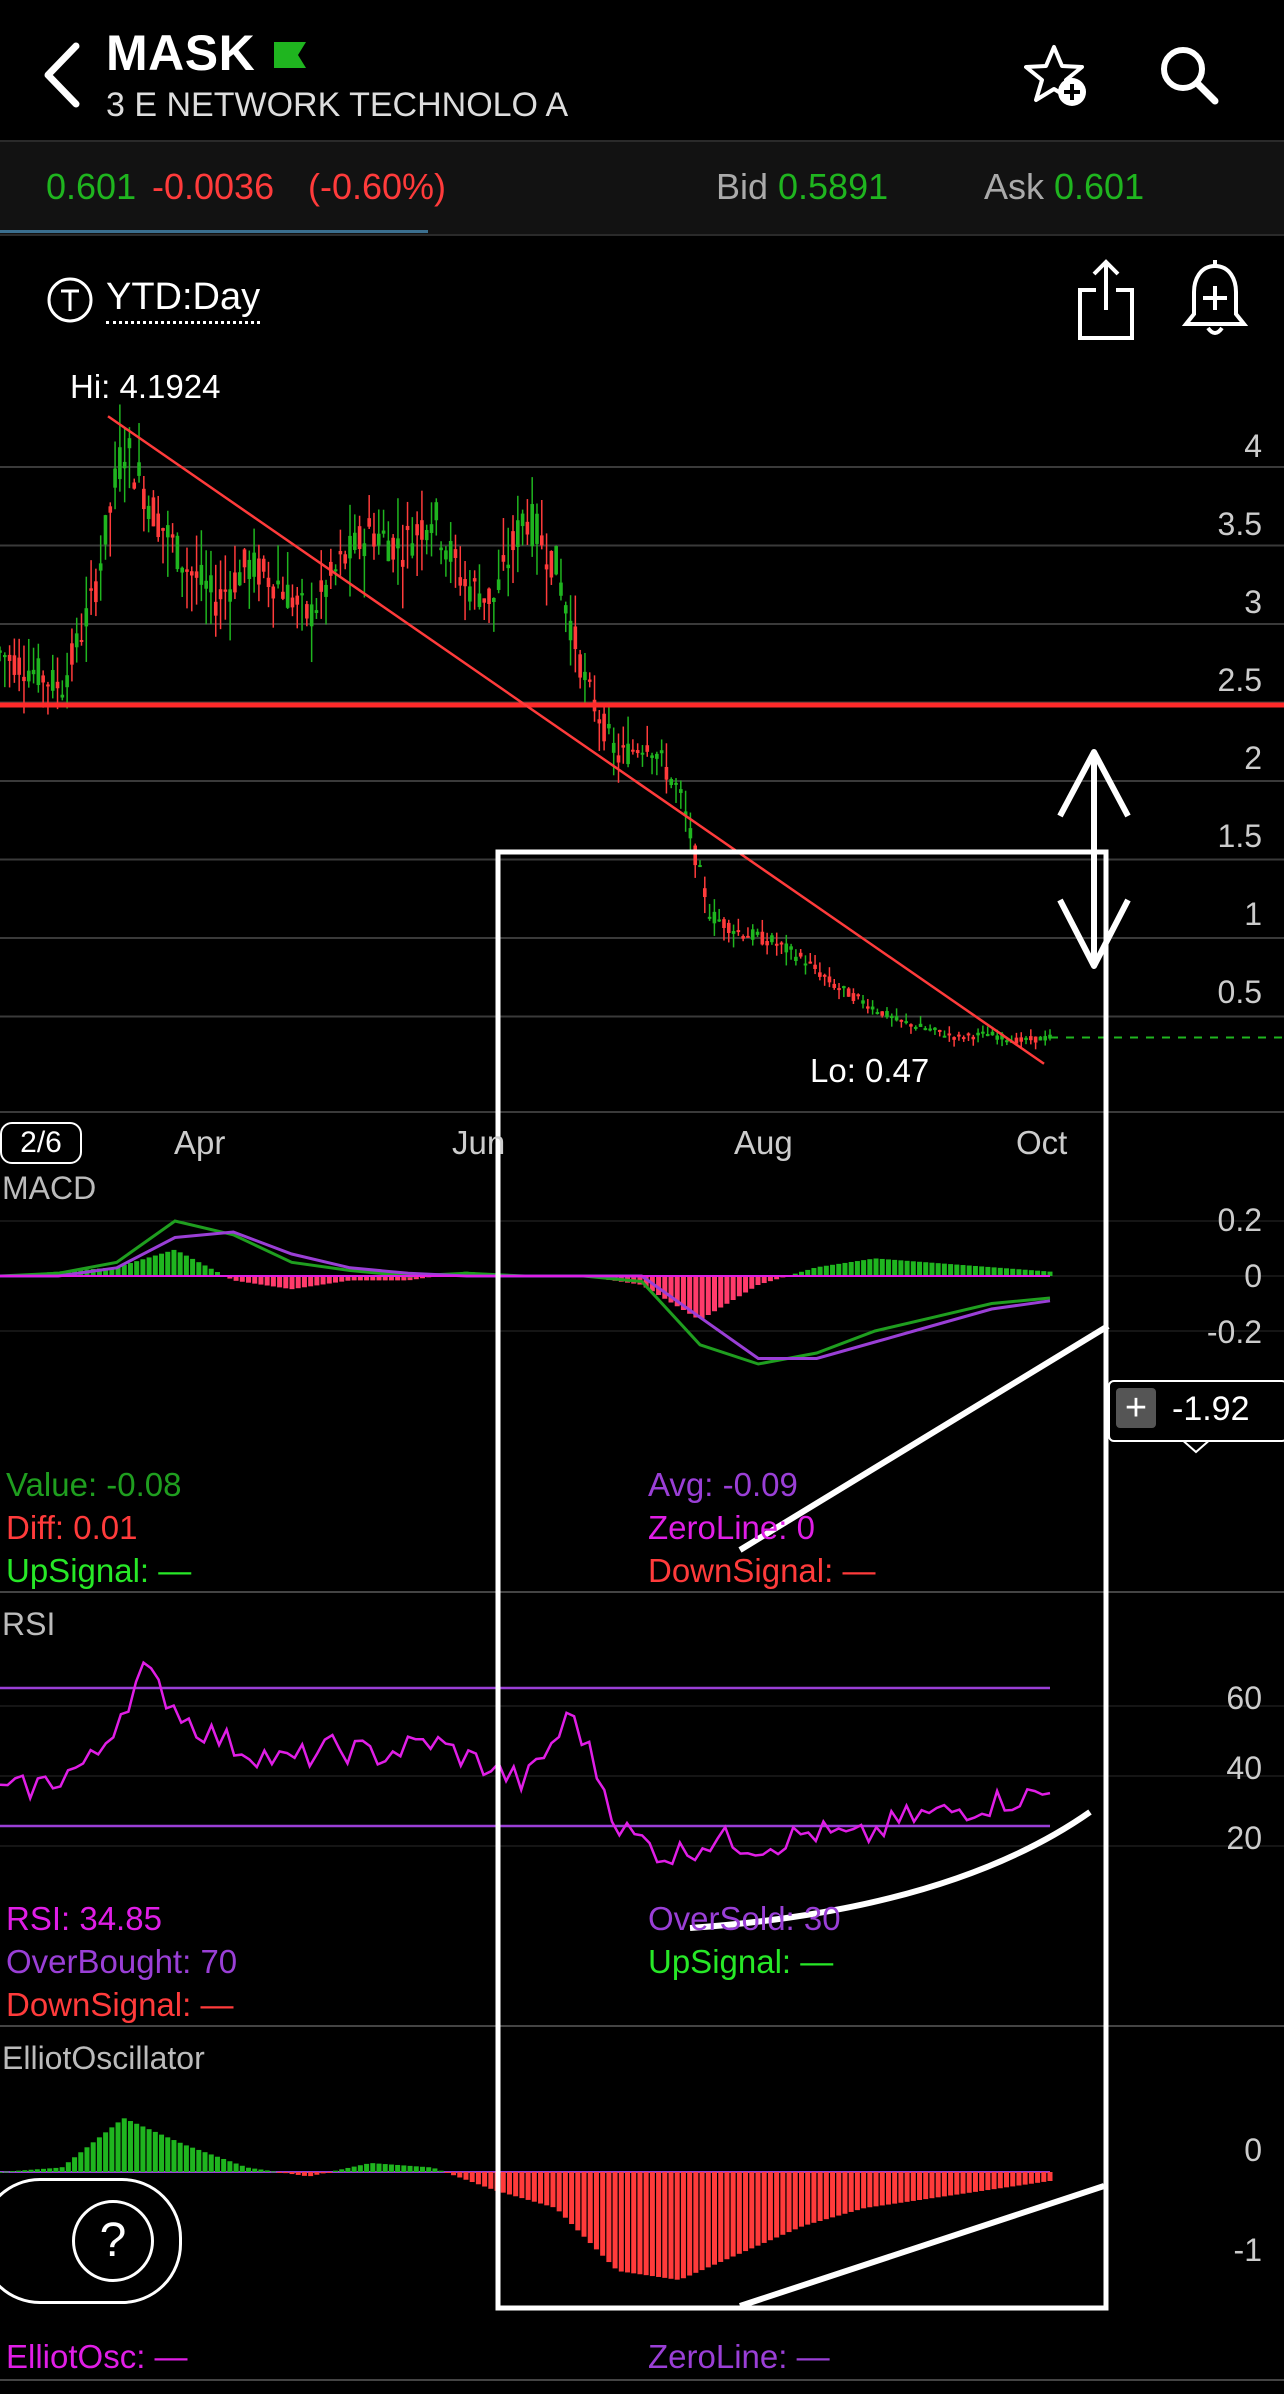 This screenshot has height=2394, width=1284. What do you see at coordinates (1239, 836) in the screenshot?
I see `price-y-tick: 1.5` at bounding box center [1239, 836].